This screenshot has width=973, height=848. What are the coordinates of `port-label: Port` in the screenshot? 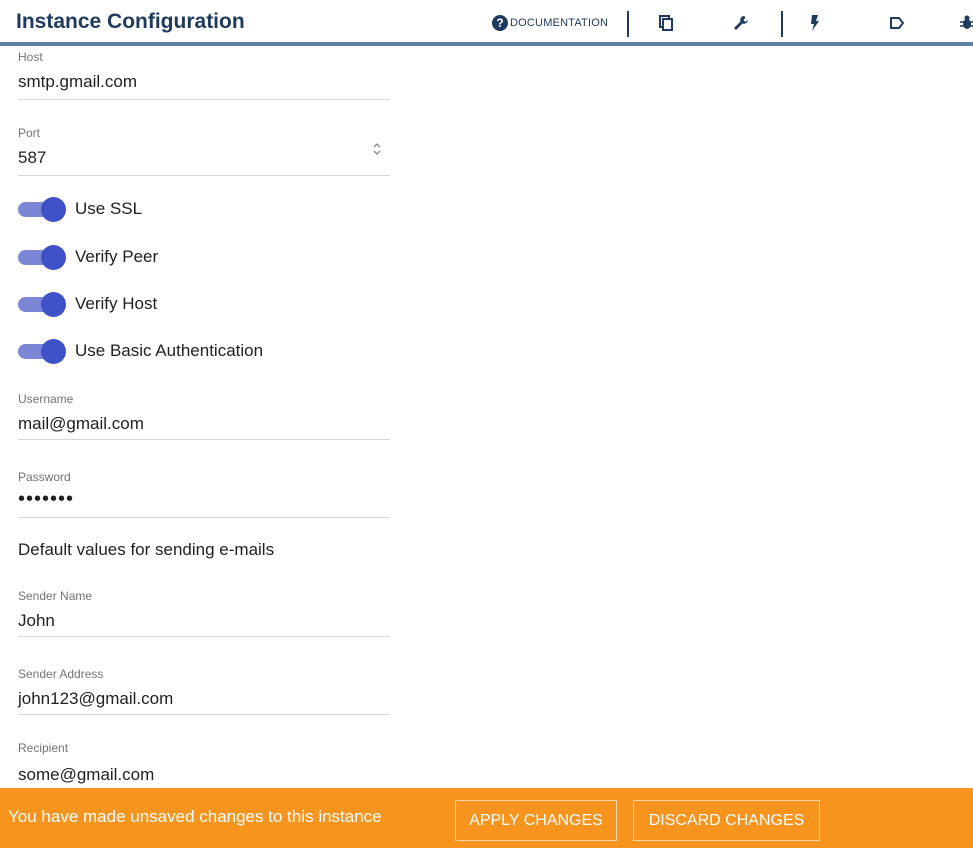 It's located at (29, 133).